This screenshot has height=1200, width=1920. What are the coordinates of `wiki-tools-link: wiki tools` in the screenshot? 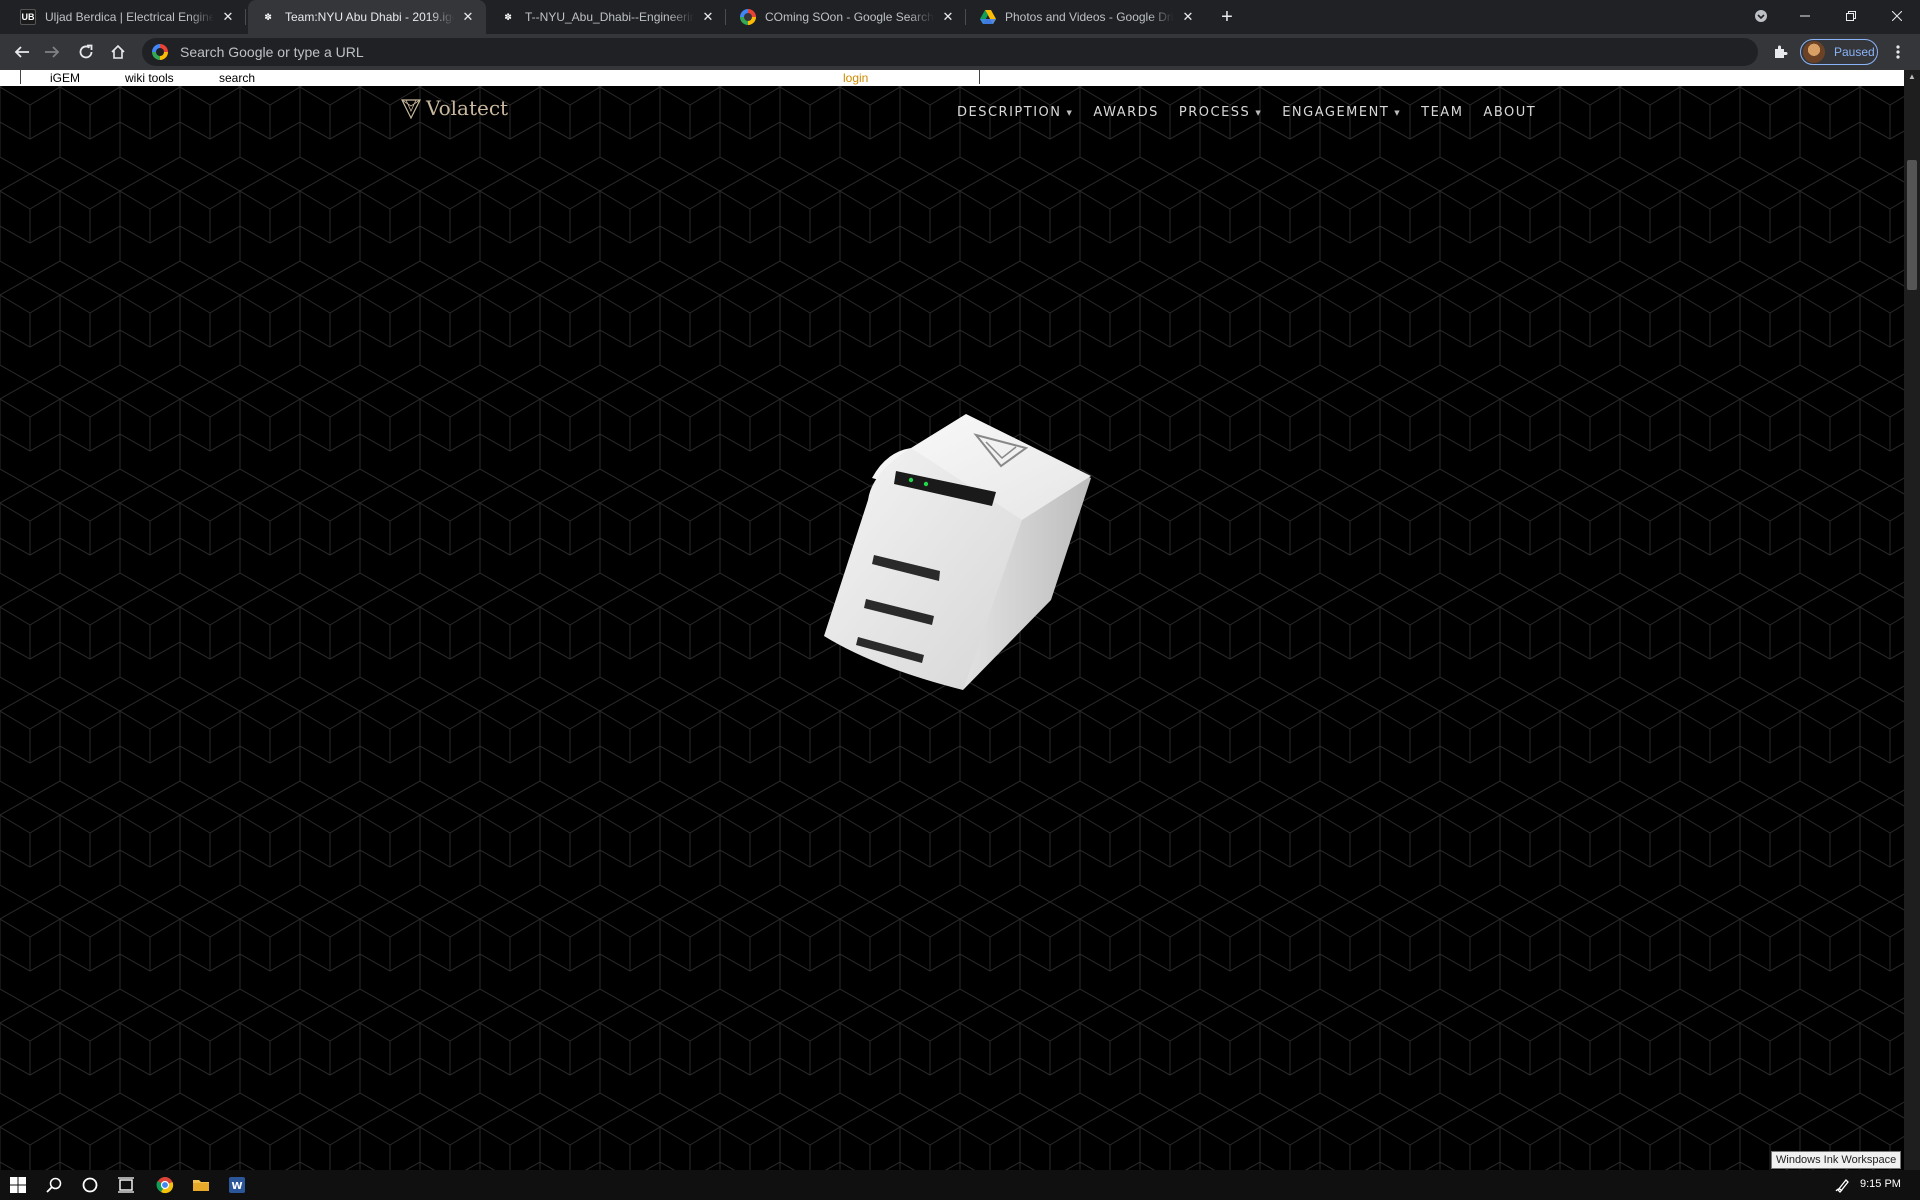 It's located at (149, 78).